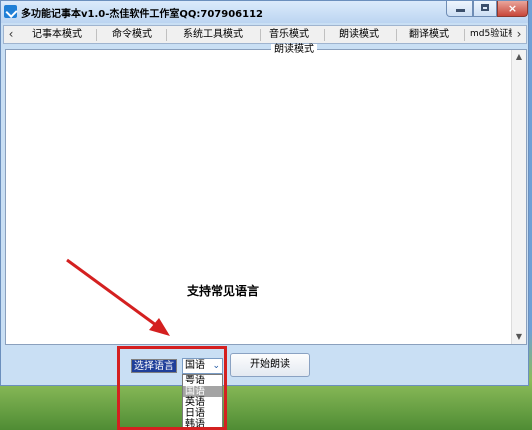  Describe the element at coordinates (11, 34) in the screenshot. I see `tab-scroll-left-icon: ‹` at that location.